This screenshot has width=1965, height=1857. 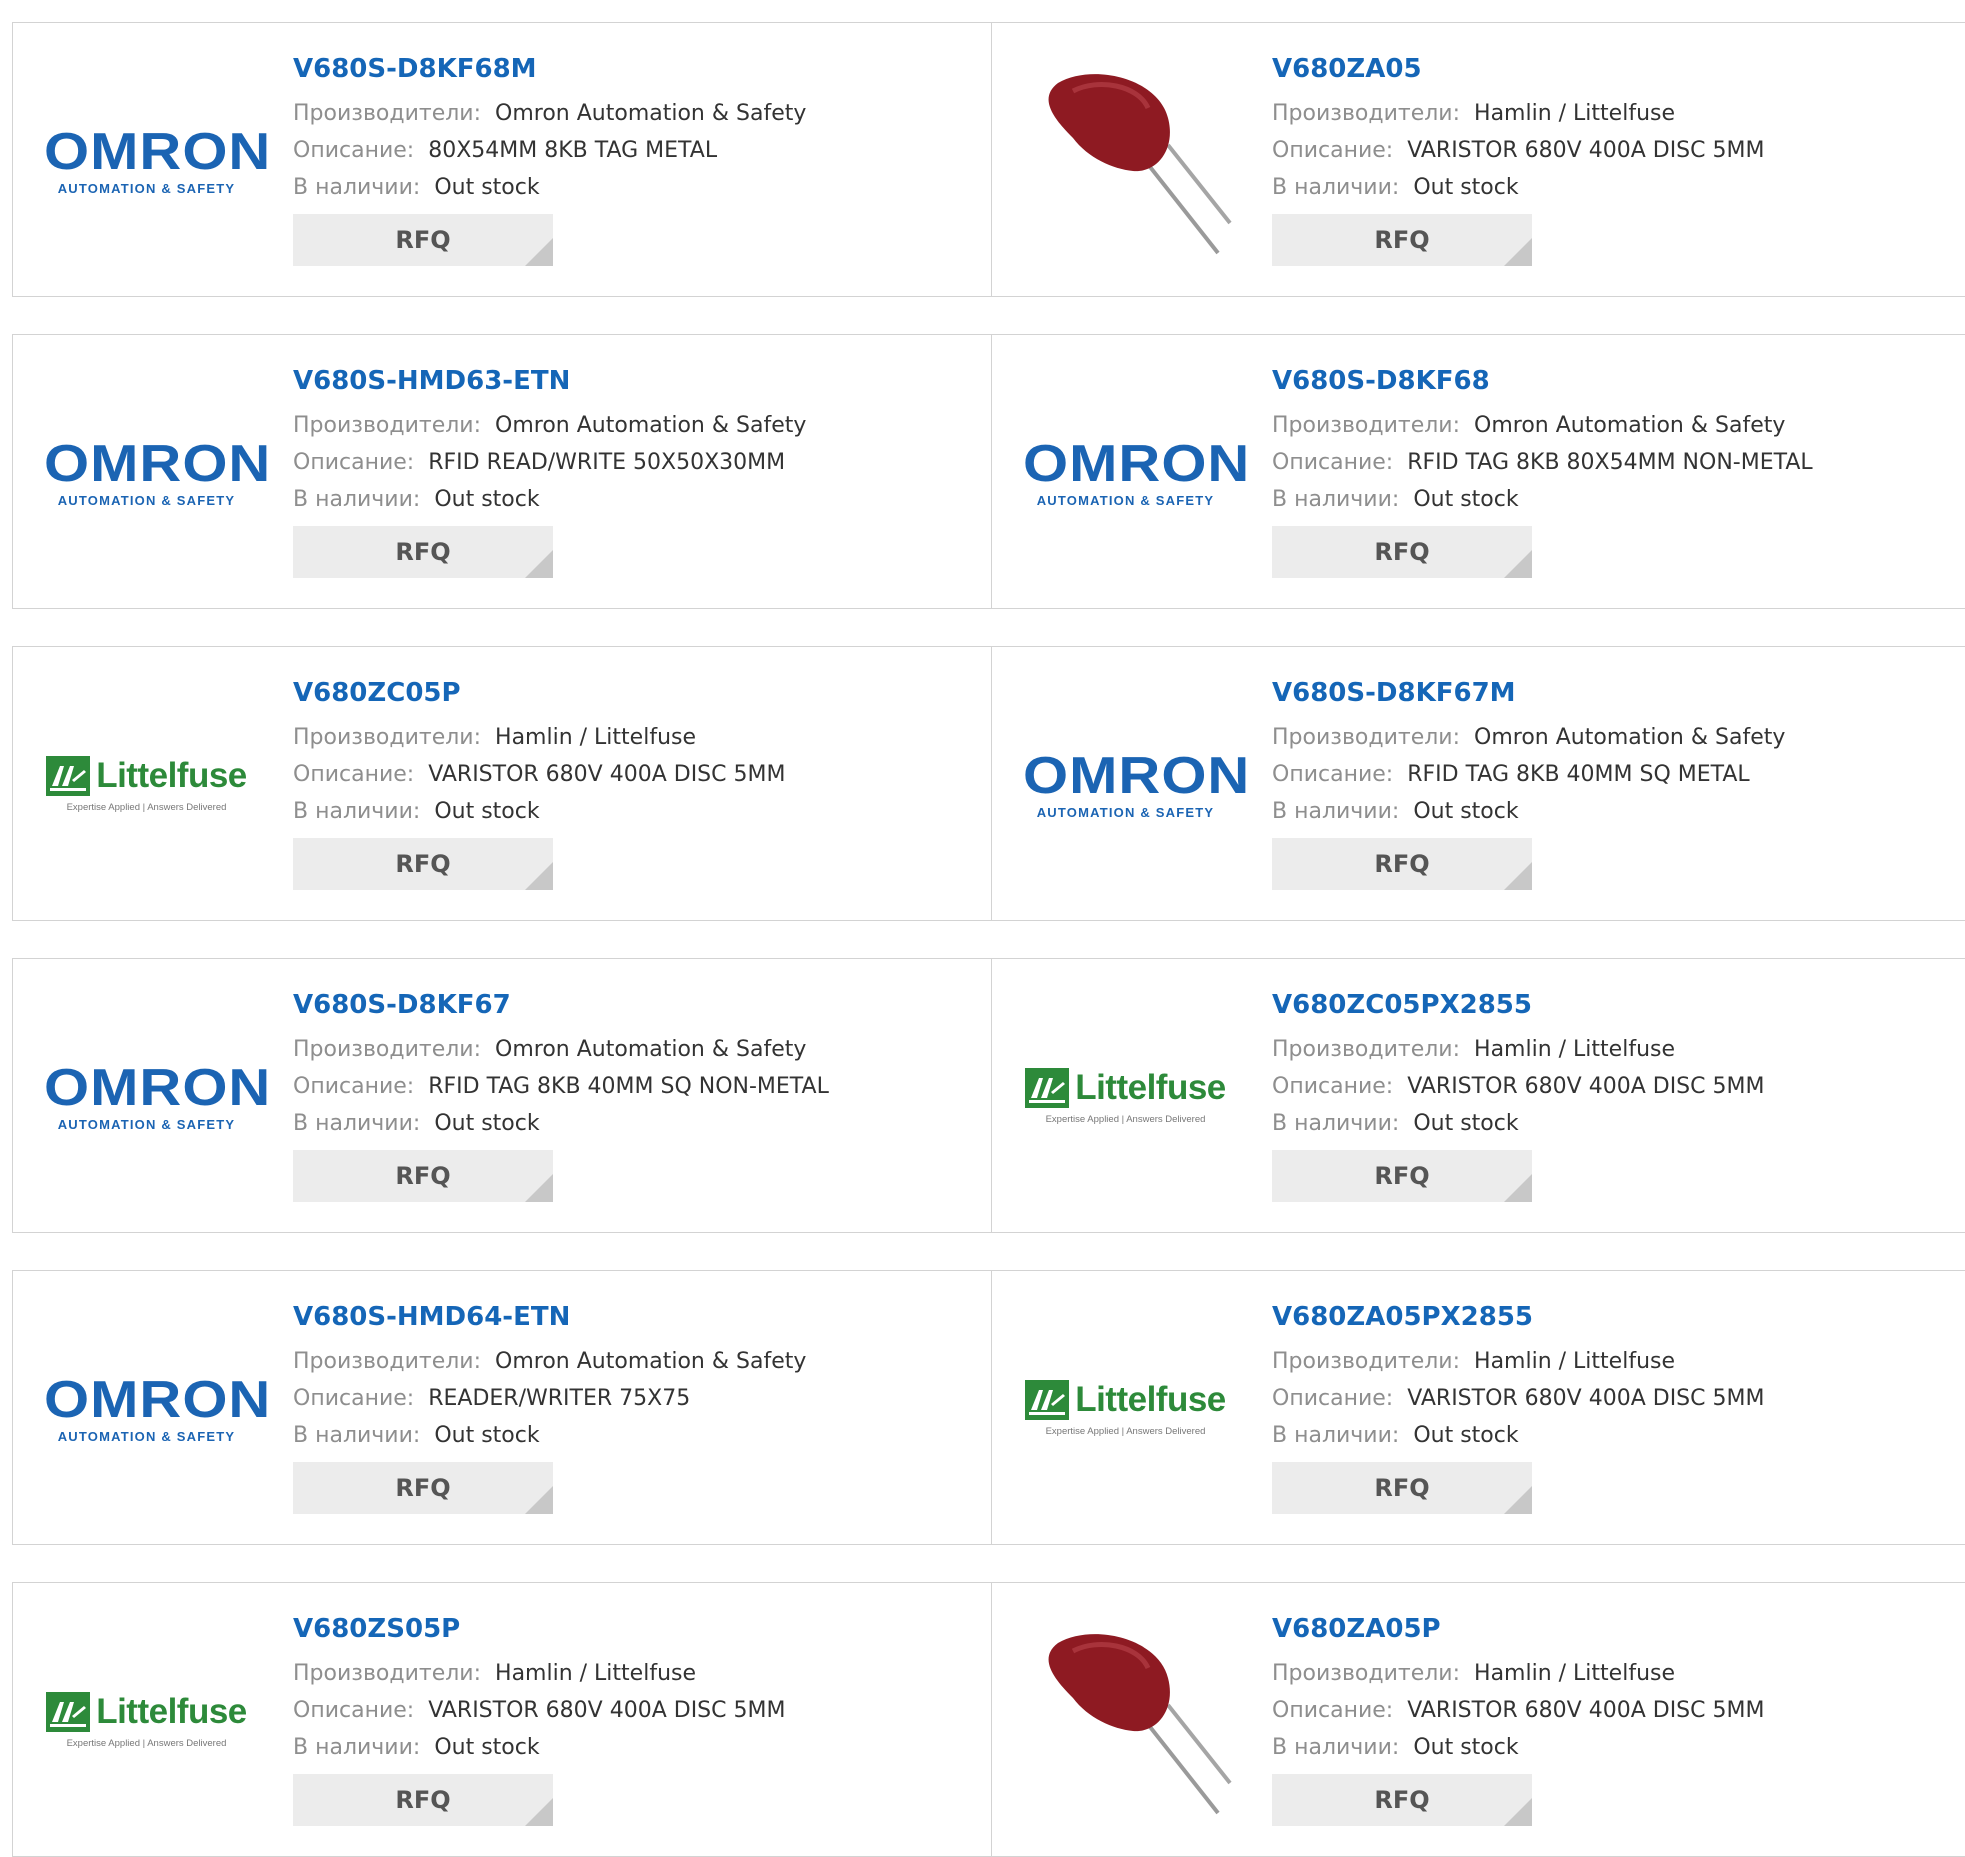 What do you see at coordinates (632, 69) in the screenshot?
I see `part-number-link: V680S-D8KF68M` at bounding box center [632, 69].